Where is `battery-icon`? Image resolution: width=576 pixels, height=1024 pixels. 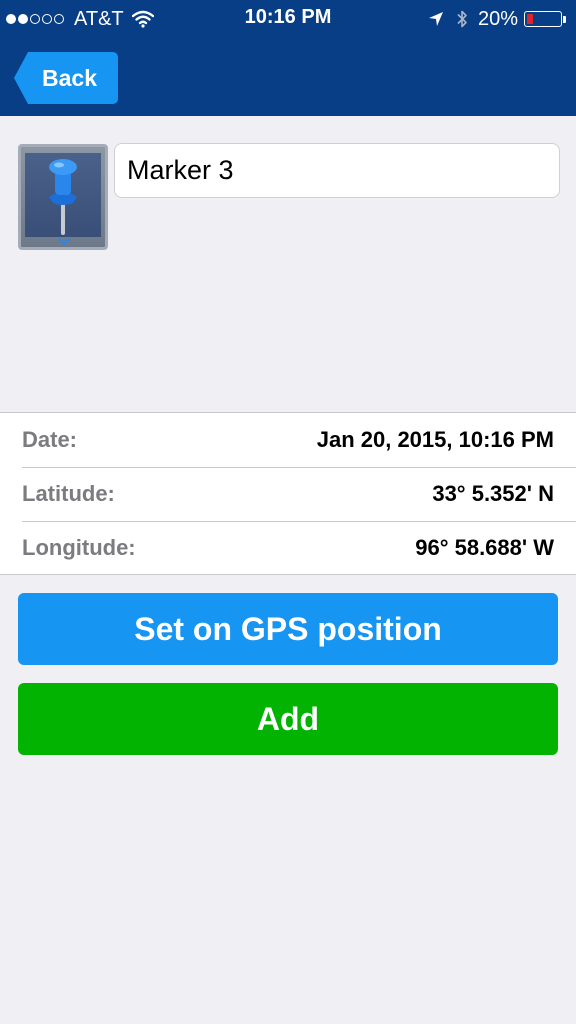 battery-icon is located at coordinates (543, 19).